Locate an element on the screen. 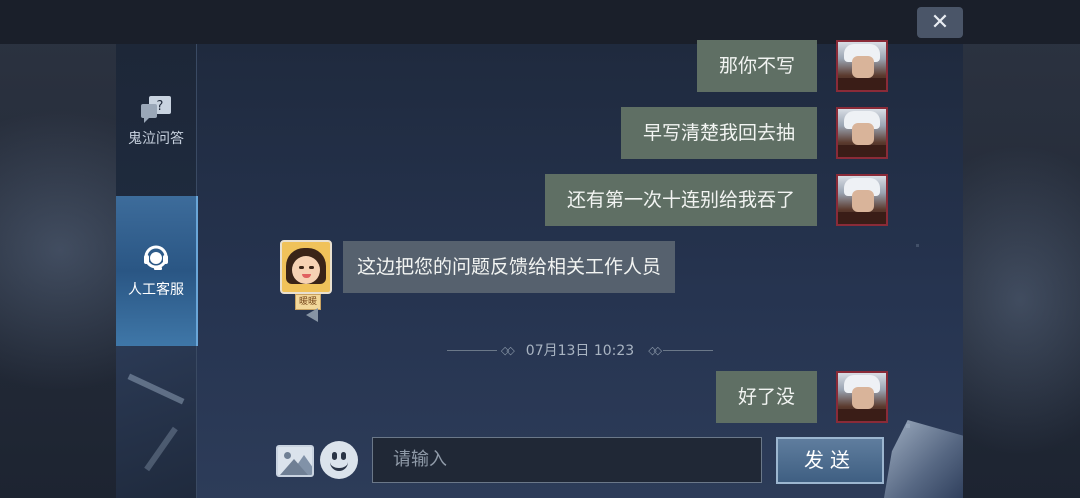 The image size is (1080, 498). sidebar-item-customer-service: 人工客服 is located at coordinates (157, 271).